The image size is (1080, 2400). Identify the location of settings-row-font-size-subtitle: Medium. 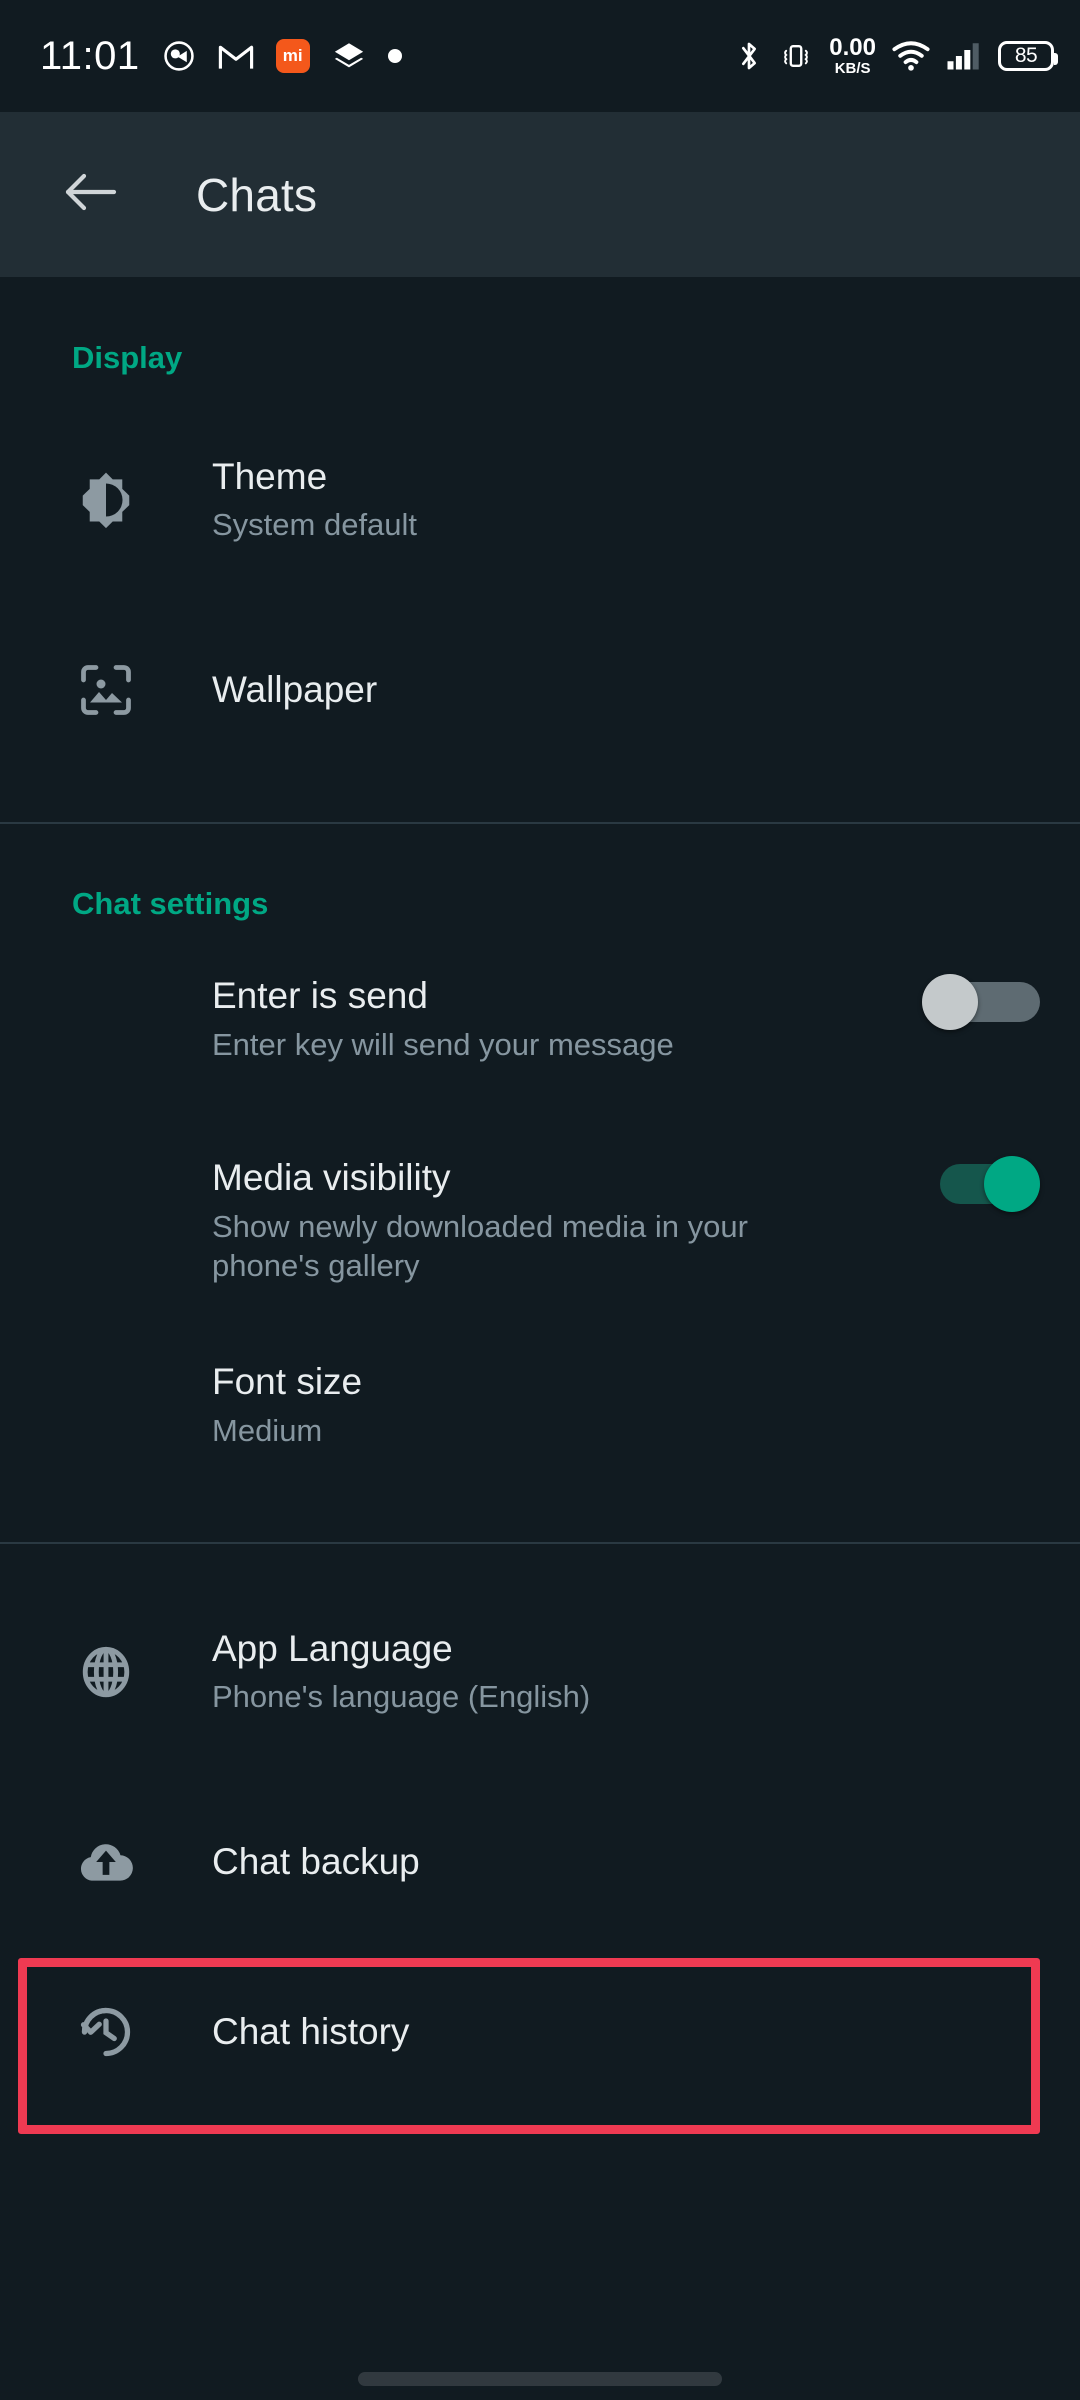
(267, 1430).